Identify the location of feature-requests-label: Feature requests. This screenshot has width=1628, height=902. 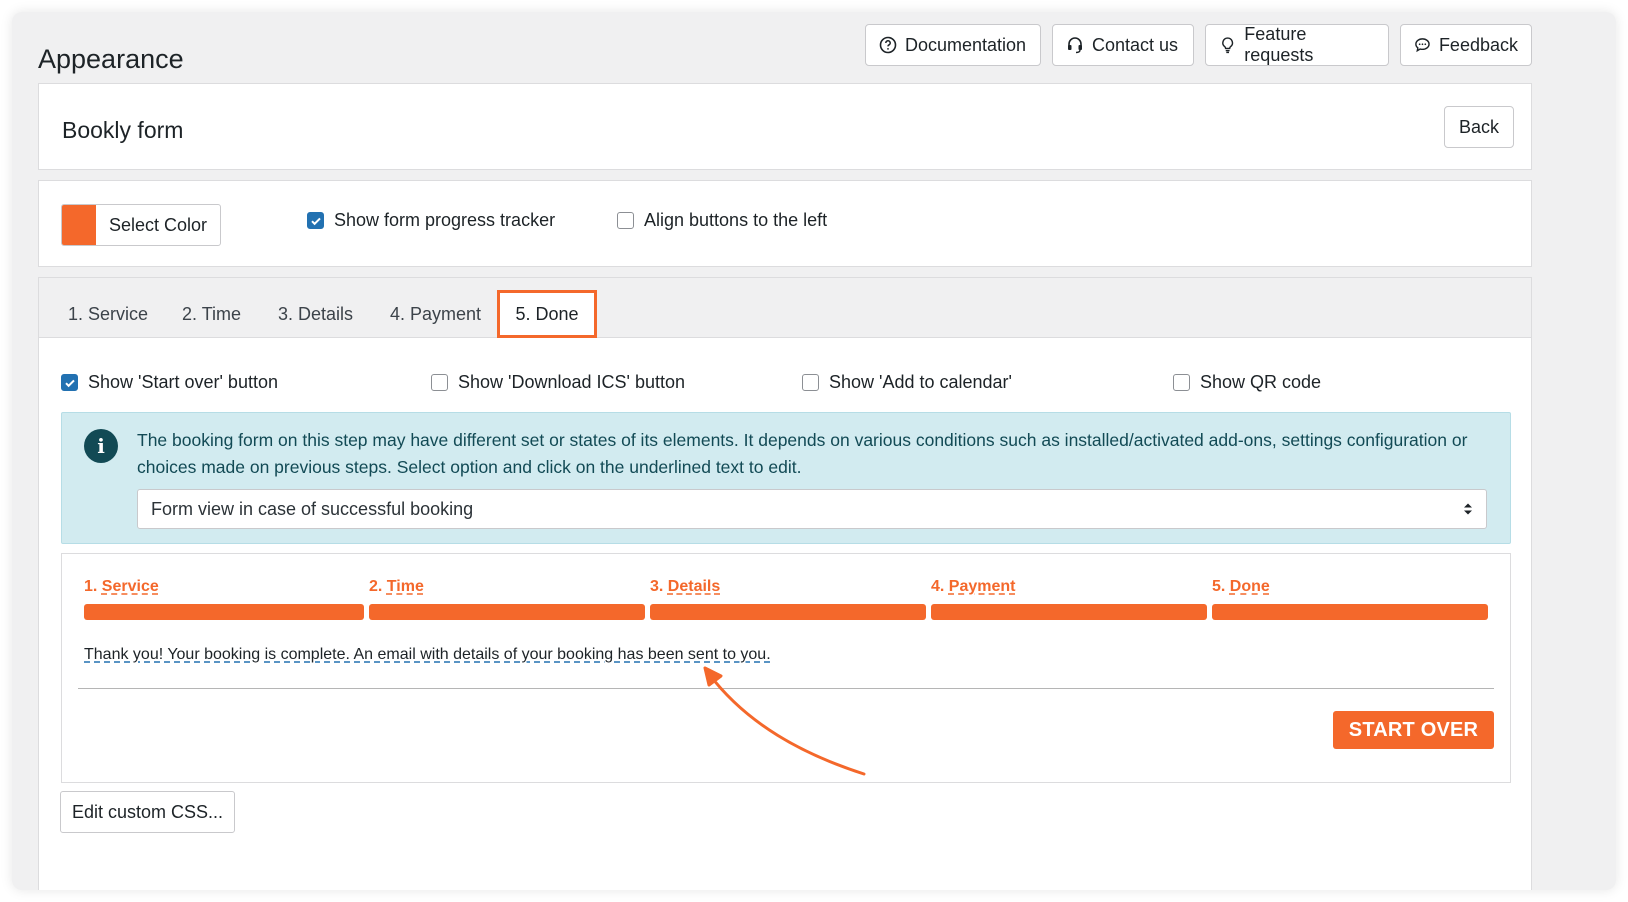
(1279, 44).